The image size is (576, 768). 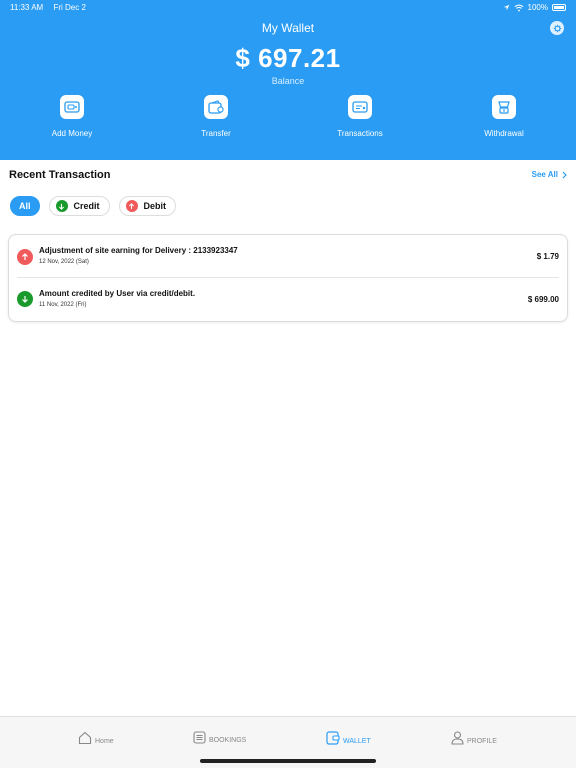 What do you see at coordinates (63, 305) in the screenshot?
I see `transaction-date: 11 Nov, 2022 (Fri)` at bounding box center [63, 305].